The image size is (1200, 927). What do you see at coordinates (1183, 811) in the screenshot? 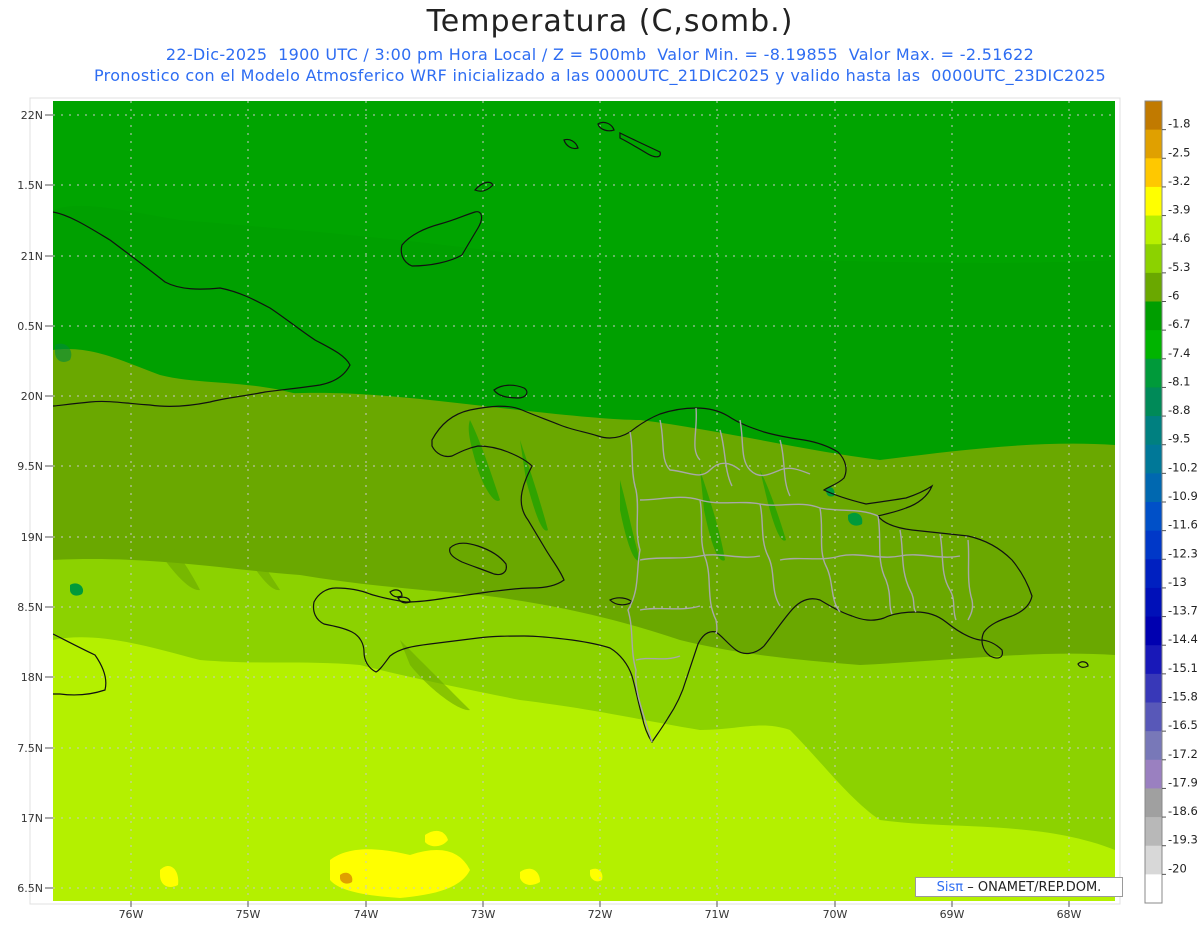
I see `colorbar-label: -18.6` at bounding box center [1183, 811].